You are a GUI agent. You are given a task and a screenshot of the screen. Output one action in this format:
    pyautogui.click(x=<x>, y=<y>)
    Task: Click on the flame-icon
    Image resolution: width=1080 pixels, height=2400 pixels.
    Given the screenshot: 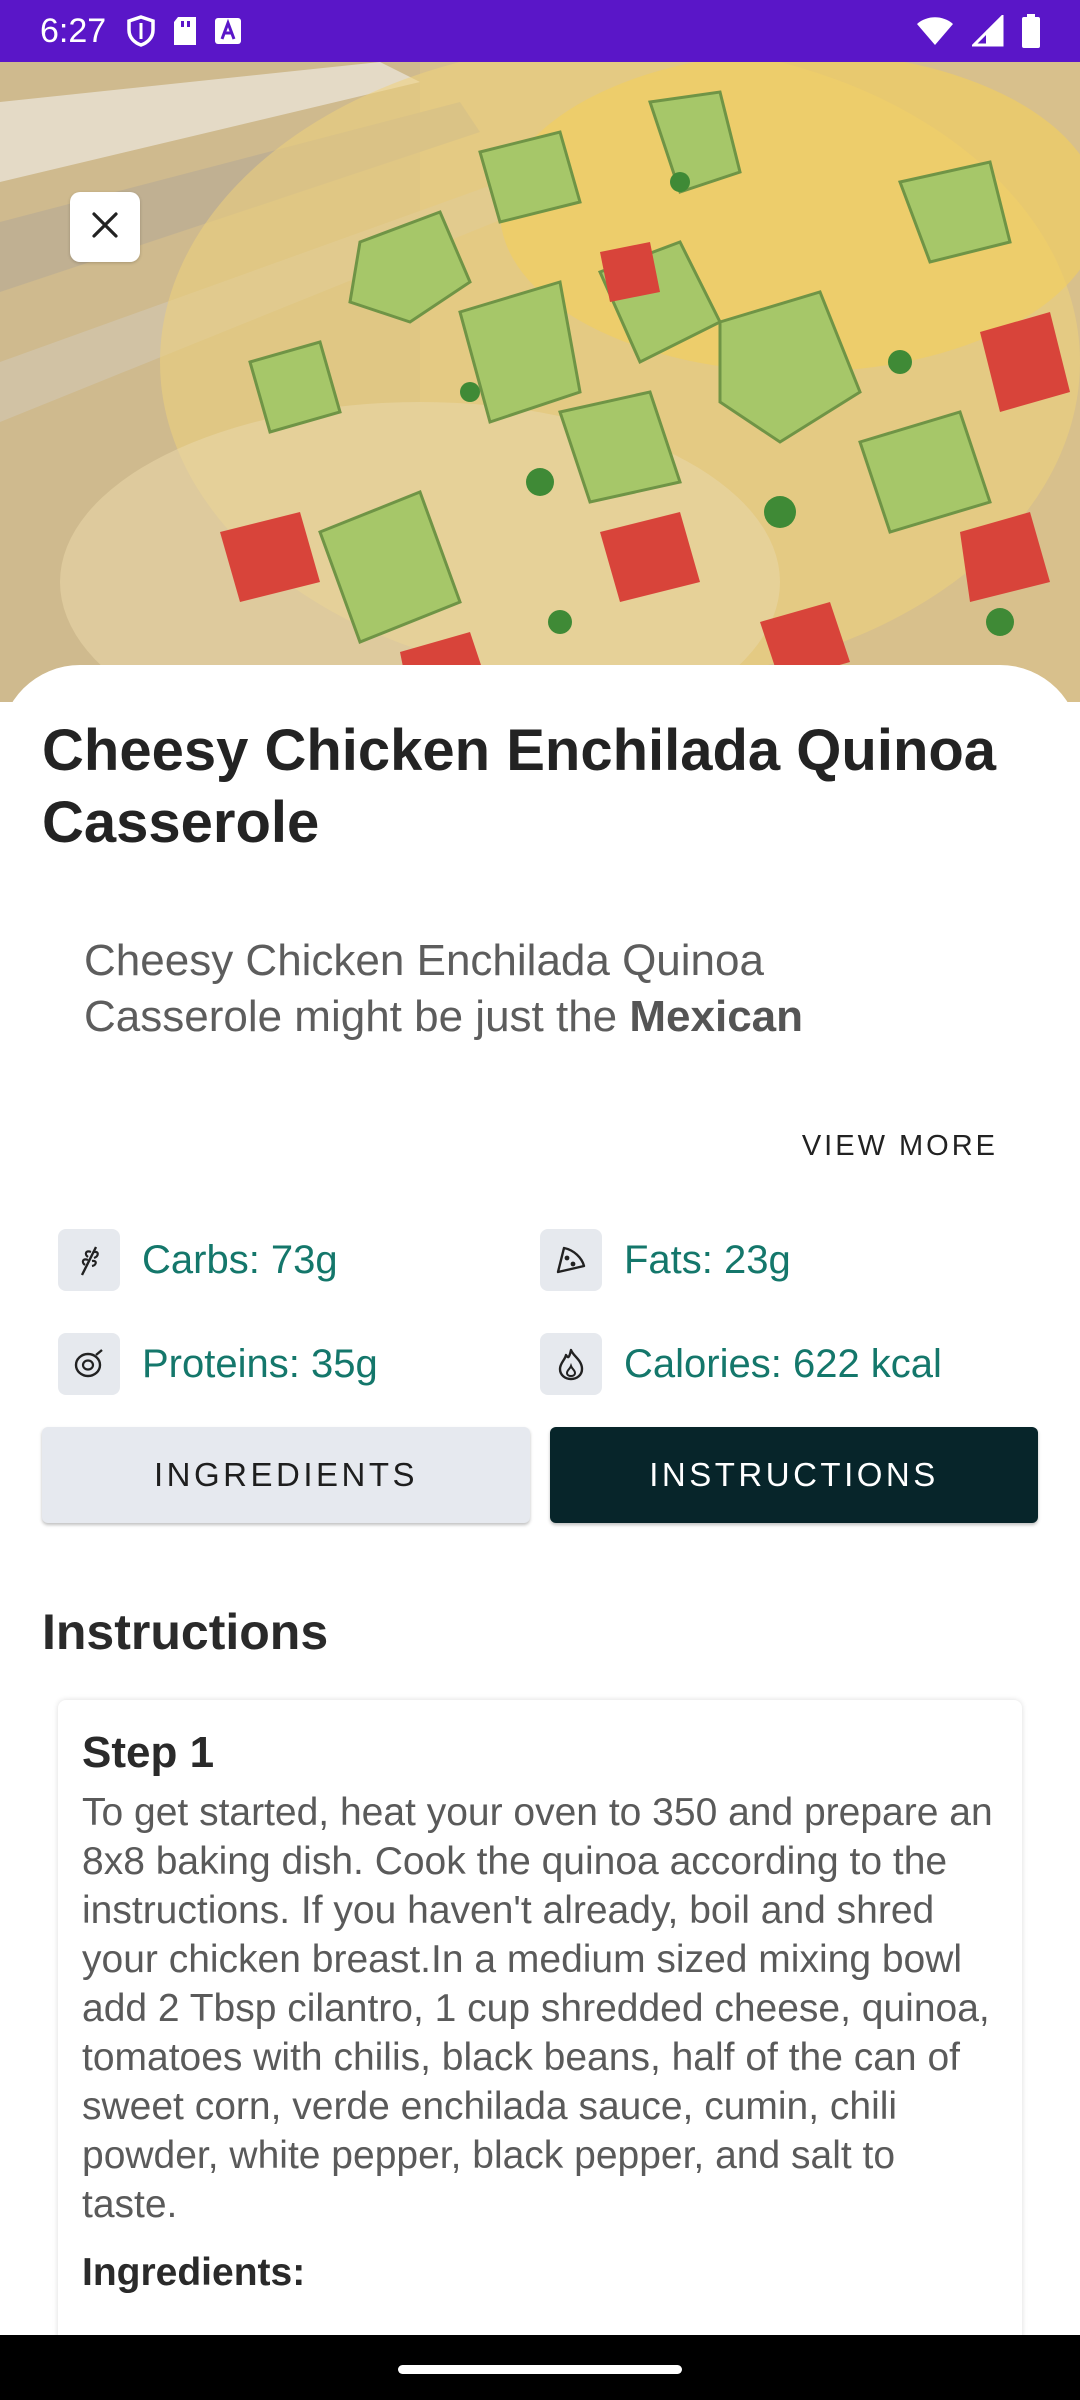 What is the action you would take?
    pyautogui.click(x=571, y=1364)
    